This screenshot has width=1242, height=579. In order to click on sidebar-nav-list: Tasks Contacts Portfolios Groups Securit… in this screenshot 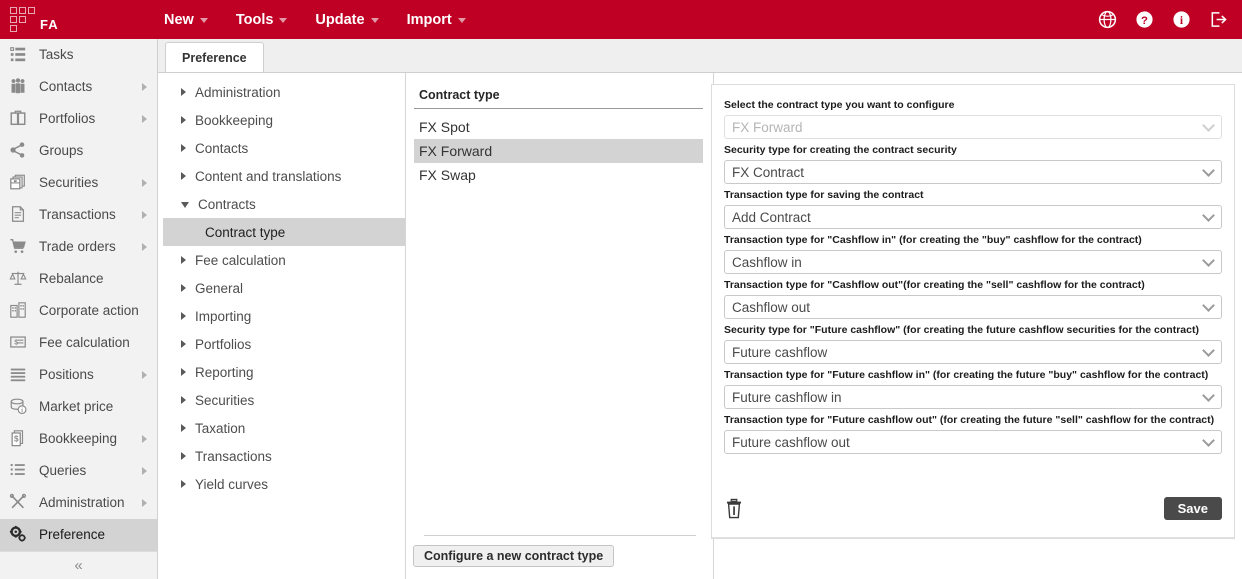, I will do `click(78, 295)`.